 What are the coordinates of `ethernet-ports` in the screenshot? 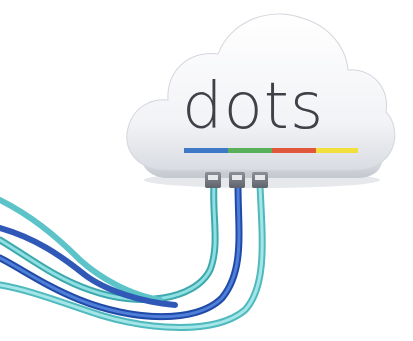 It's located at (236, 180).